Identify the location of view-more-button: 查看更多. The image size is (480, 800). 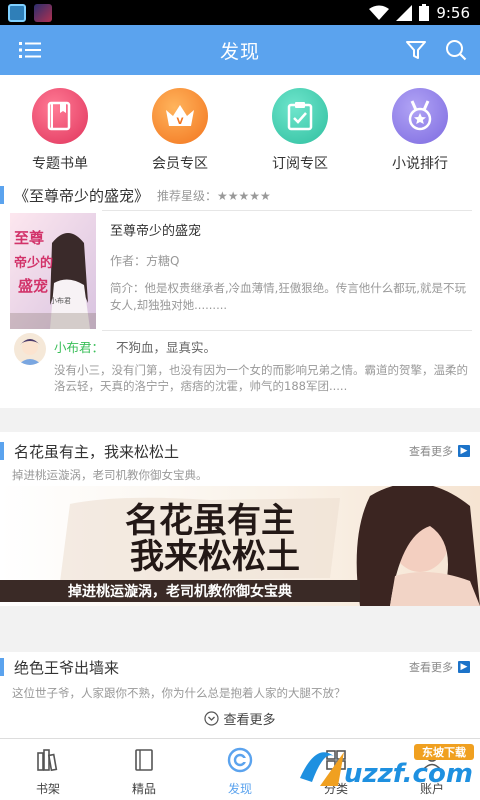
(240, 718).